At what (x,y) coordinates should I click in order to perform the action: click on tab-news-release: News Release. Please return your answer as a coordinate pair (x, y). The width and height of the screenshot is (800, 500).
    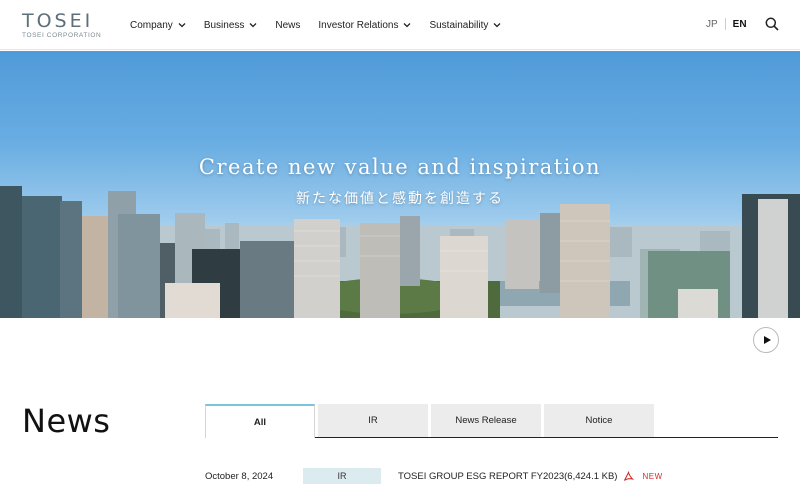
    Looking at the image, I should click on (486, 420).